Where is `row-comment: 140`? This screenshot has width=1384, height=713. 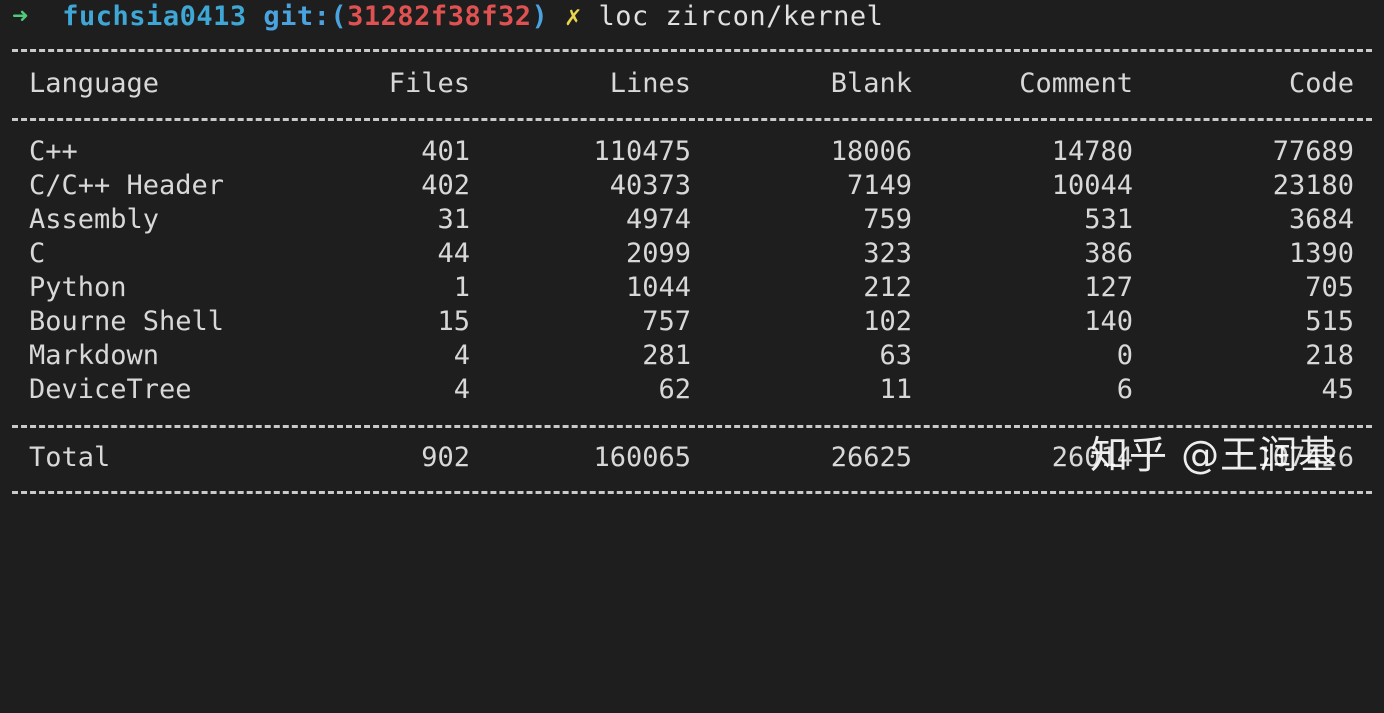 row-comment: 140 is located at coordinates (1108, 321).